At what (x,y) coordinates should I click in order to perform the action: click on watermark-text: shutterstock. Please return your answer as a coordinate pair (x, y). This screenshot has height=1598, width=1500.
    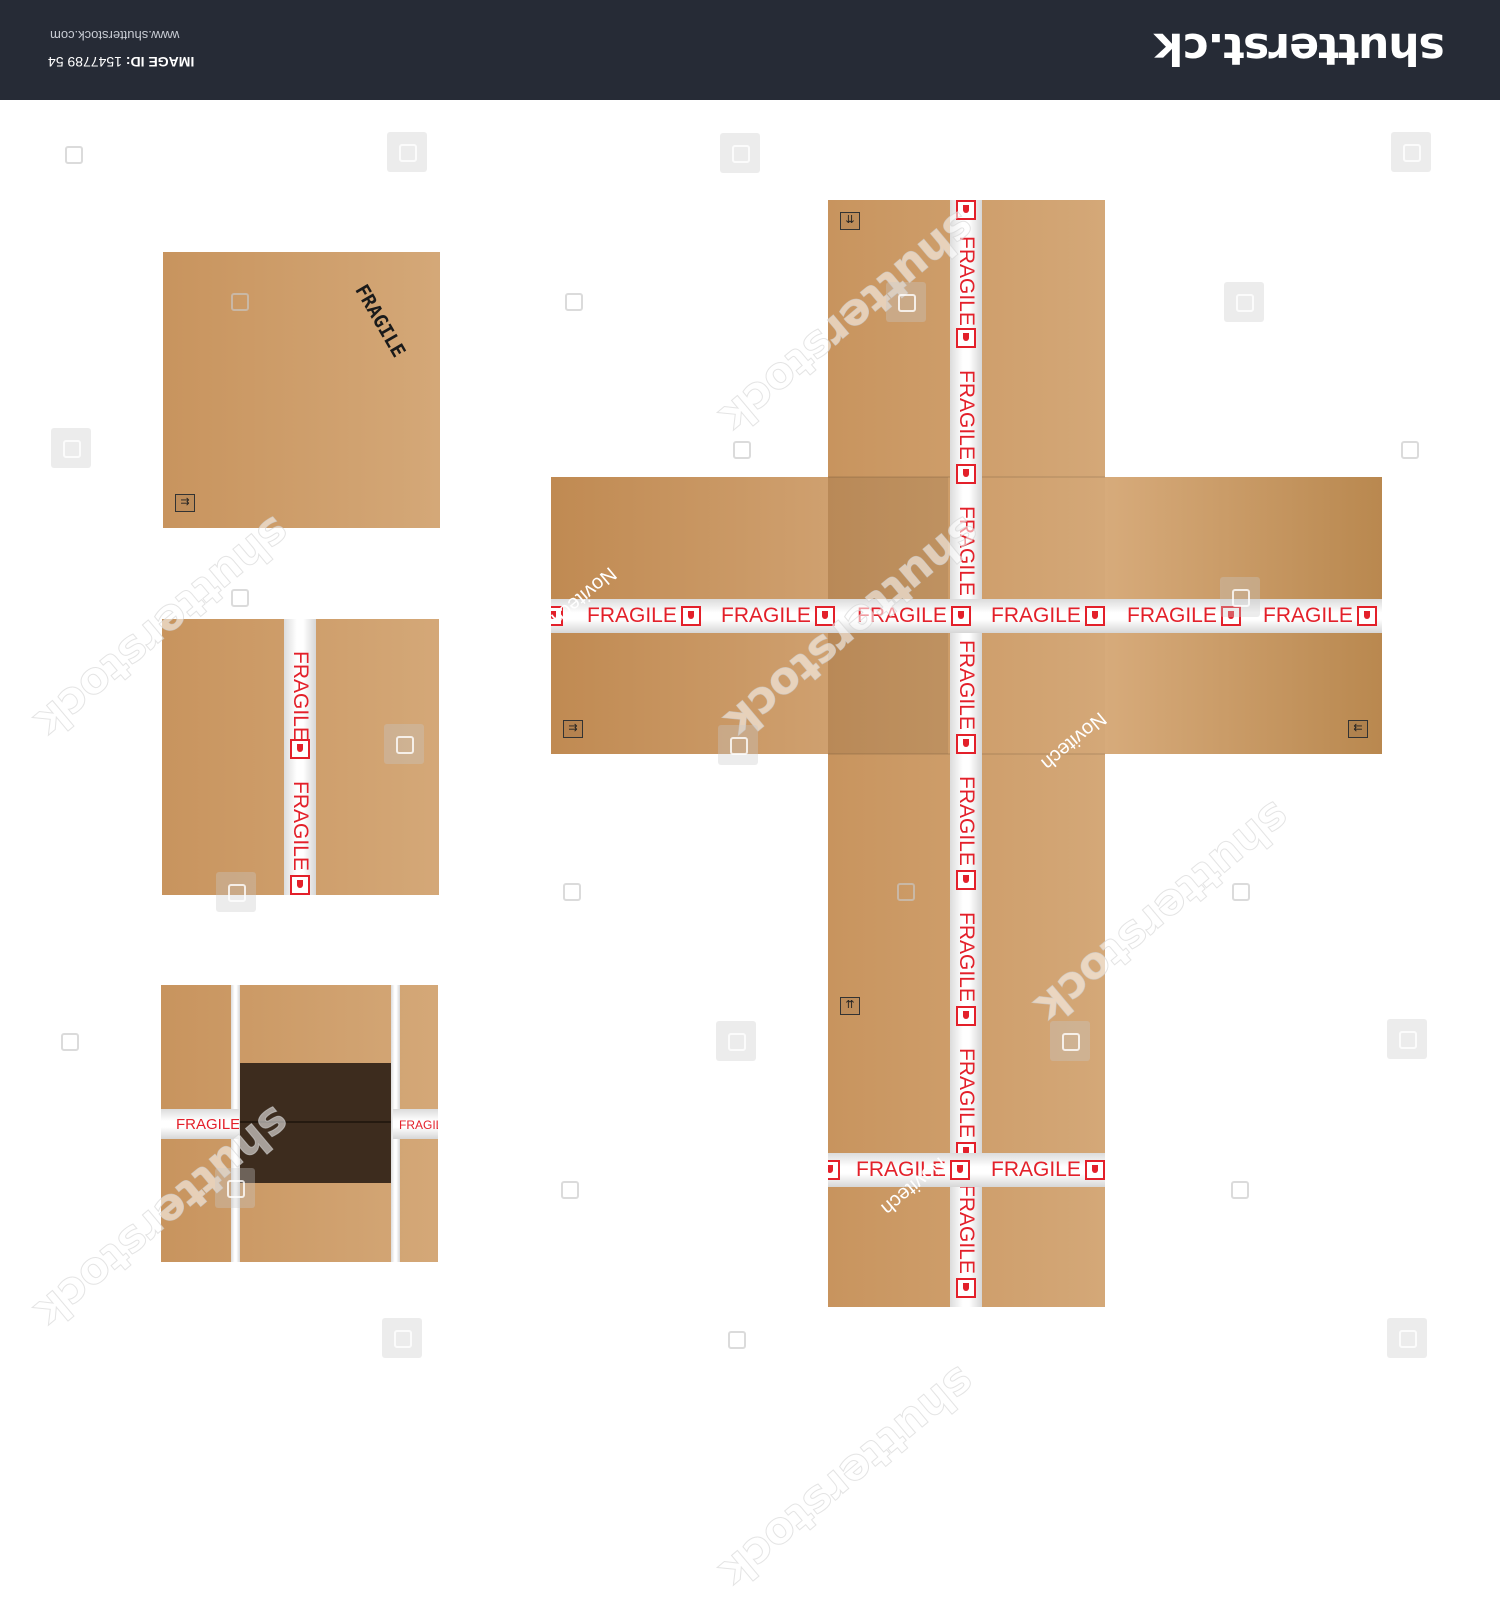
    Looking at the image, I should click on (847, 1476).